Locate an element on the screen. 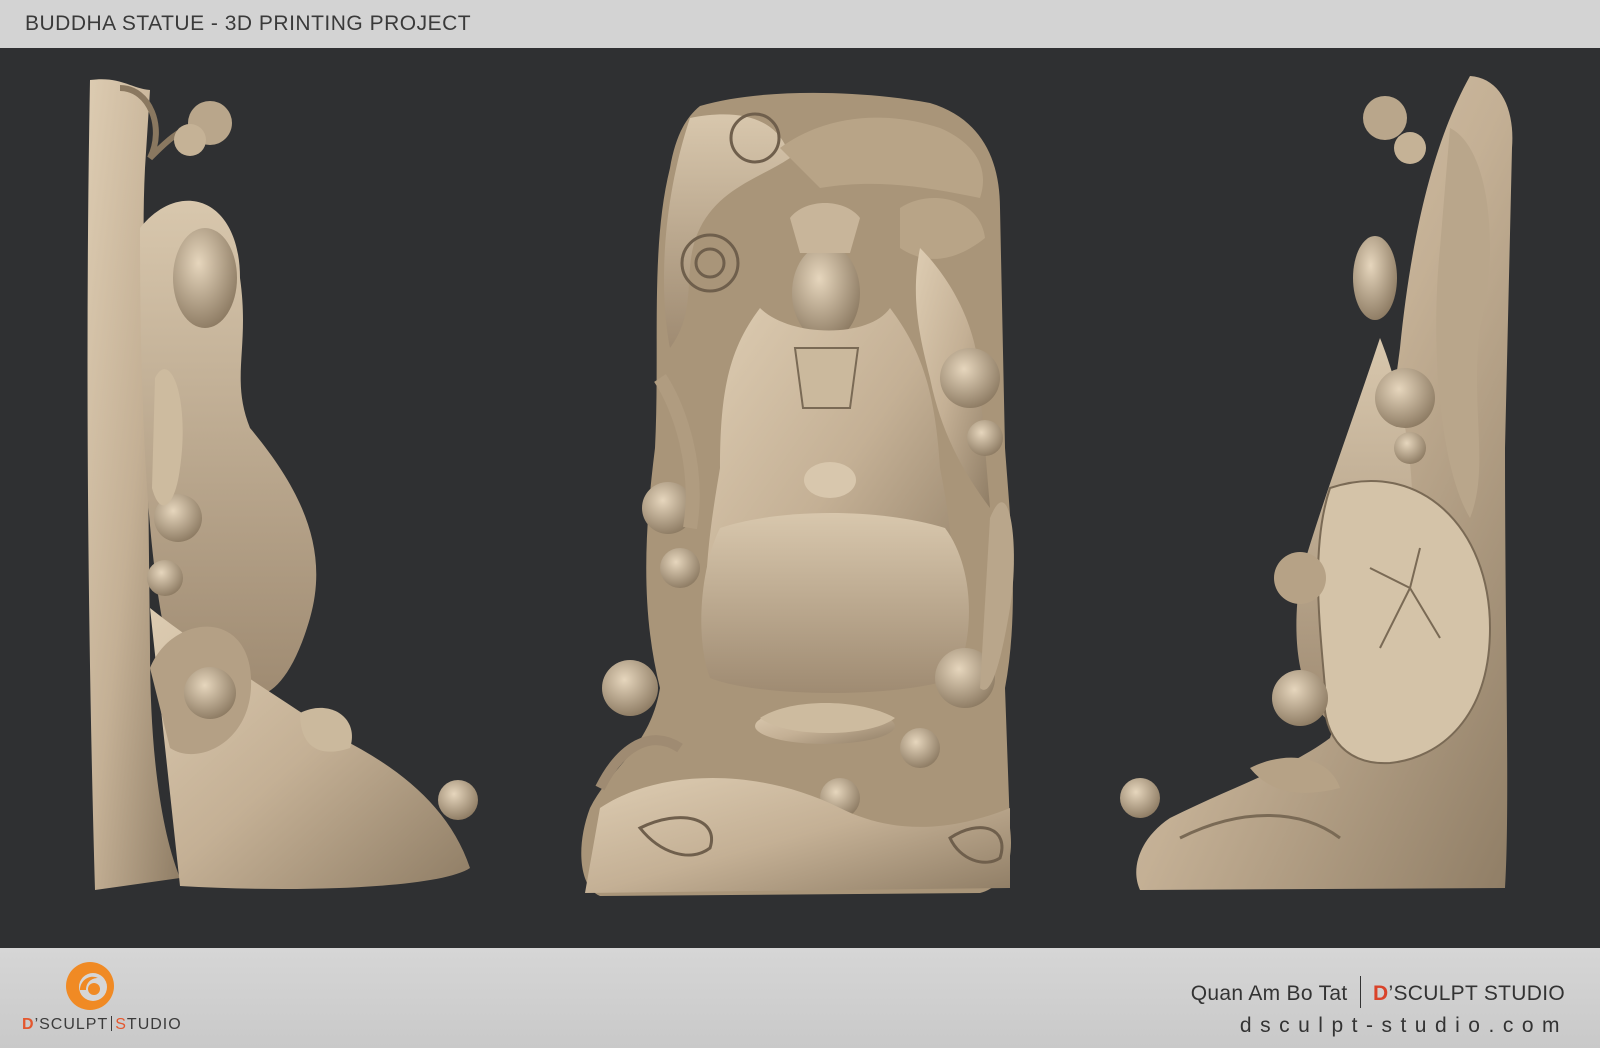  logo-tail: TUDIO is located at coordinates (154, 1024).